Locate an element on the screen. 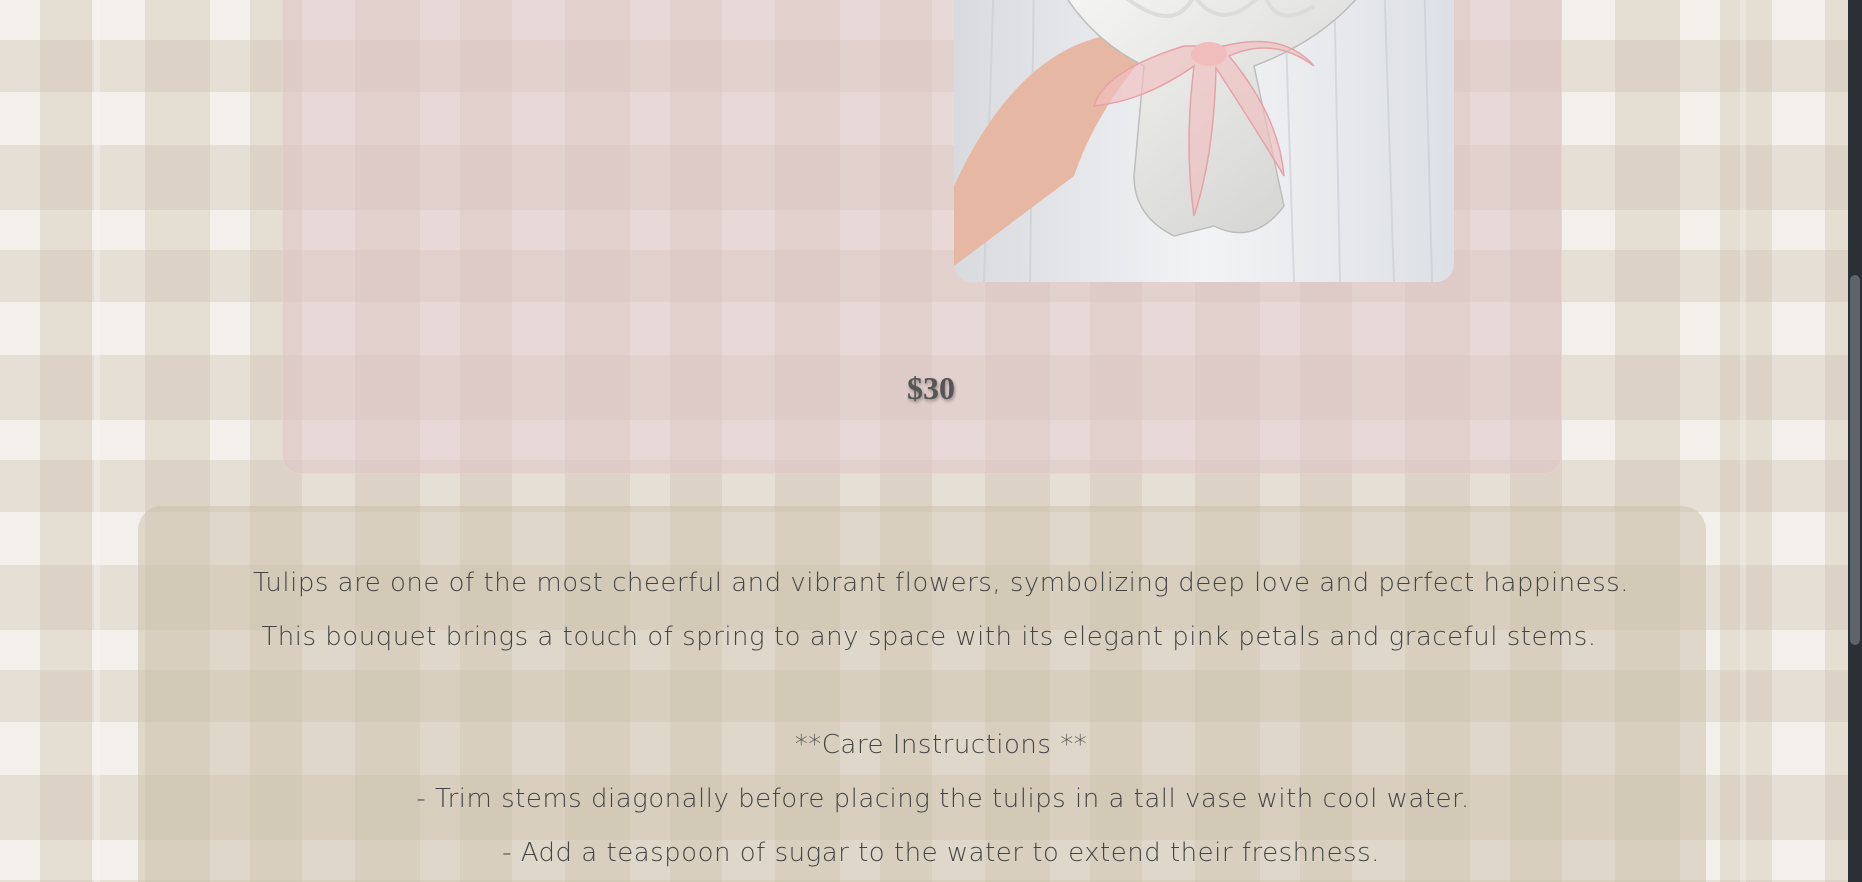 This screenshot has width=1862, height=882. bouquet-photo is located at coordinates (1204, 141).